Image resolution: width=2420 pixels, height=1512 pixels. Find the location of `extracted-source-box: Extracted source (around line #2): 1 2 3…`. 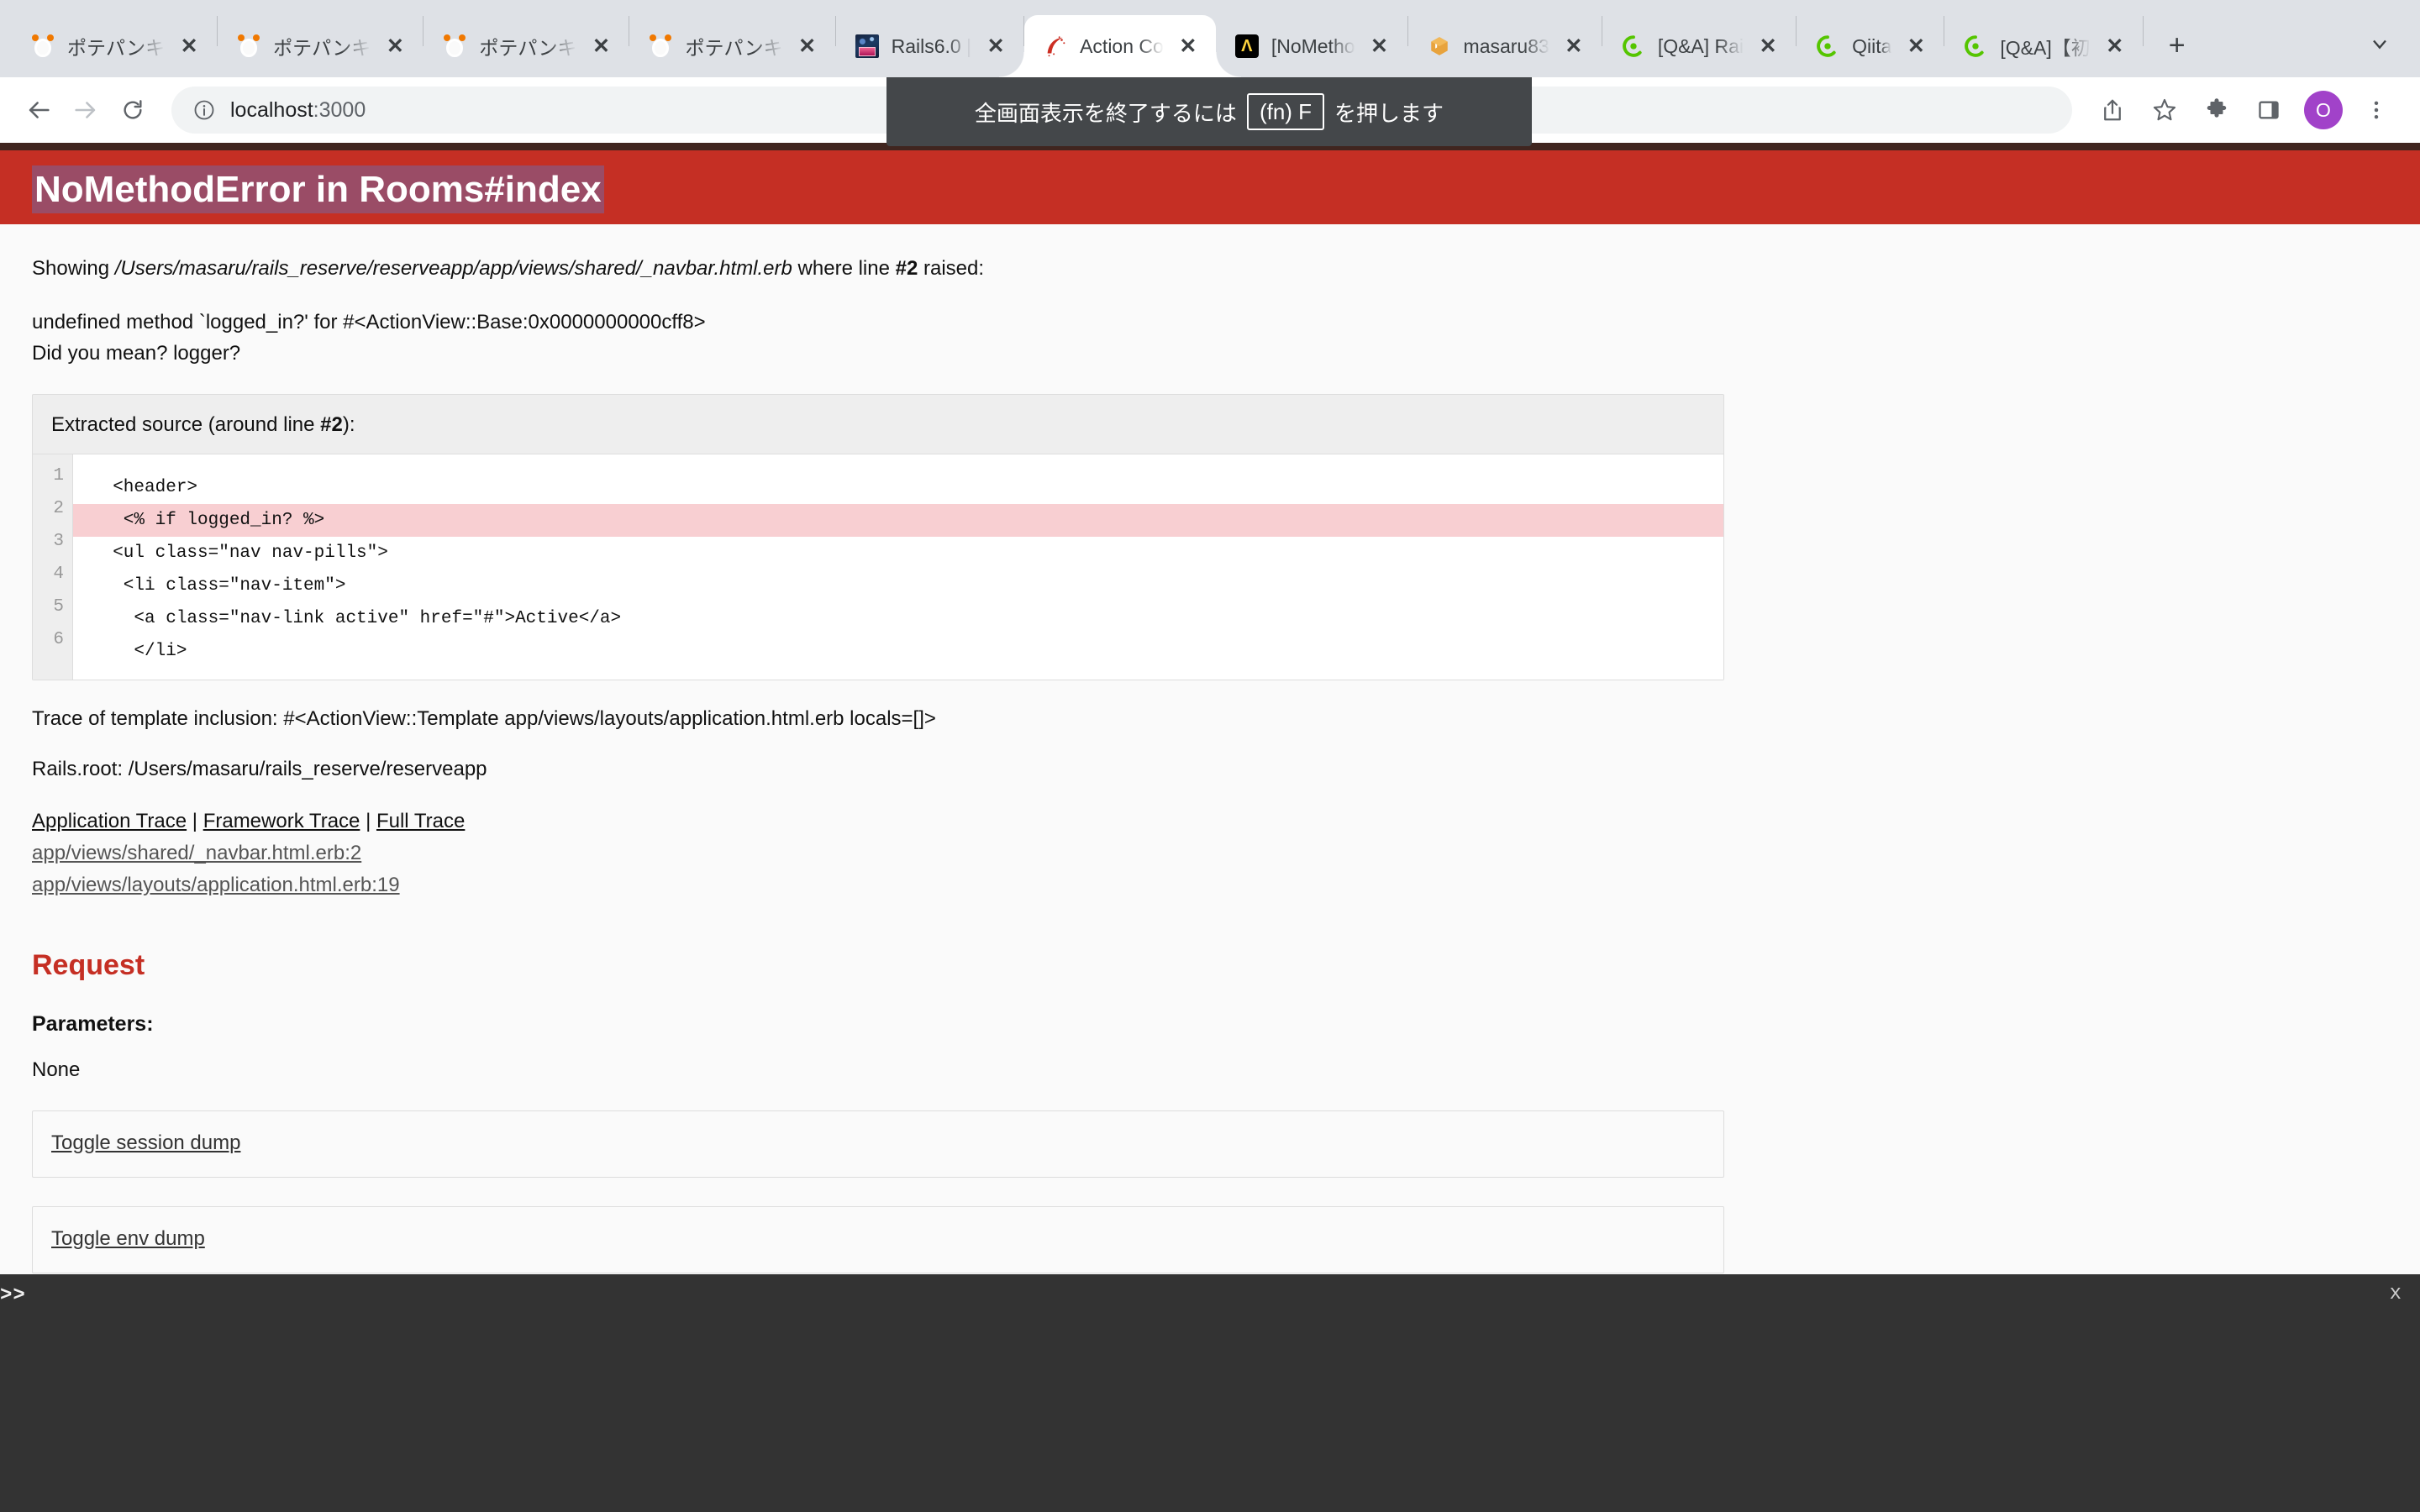

extracted-source-box: Extracted source (around line #2): 1 2 3… is located at coordinates (878, 536).